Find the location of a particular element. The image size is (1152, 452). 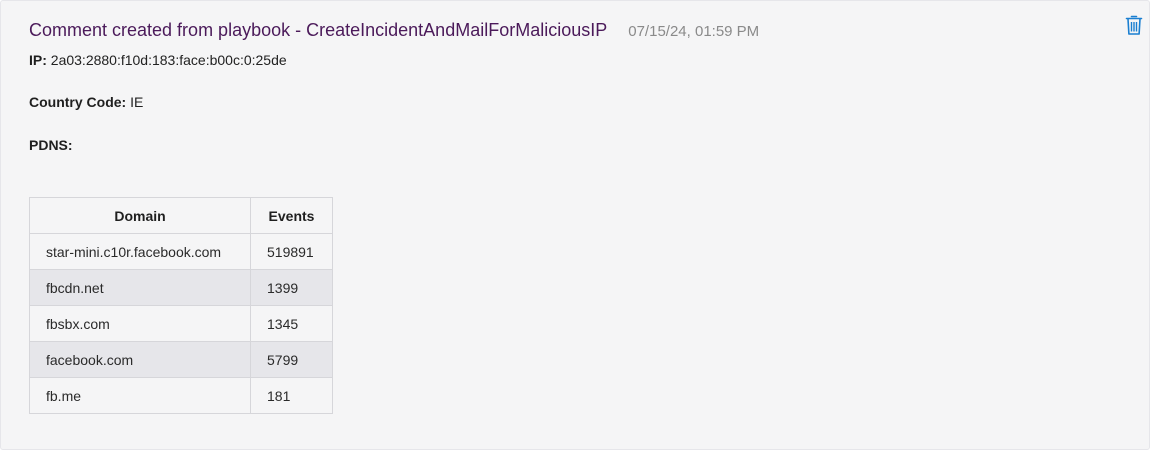

table-row: facebook.com 5799 is located at coordinates (181, 359).